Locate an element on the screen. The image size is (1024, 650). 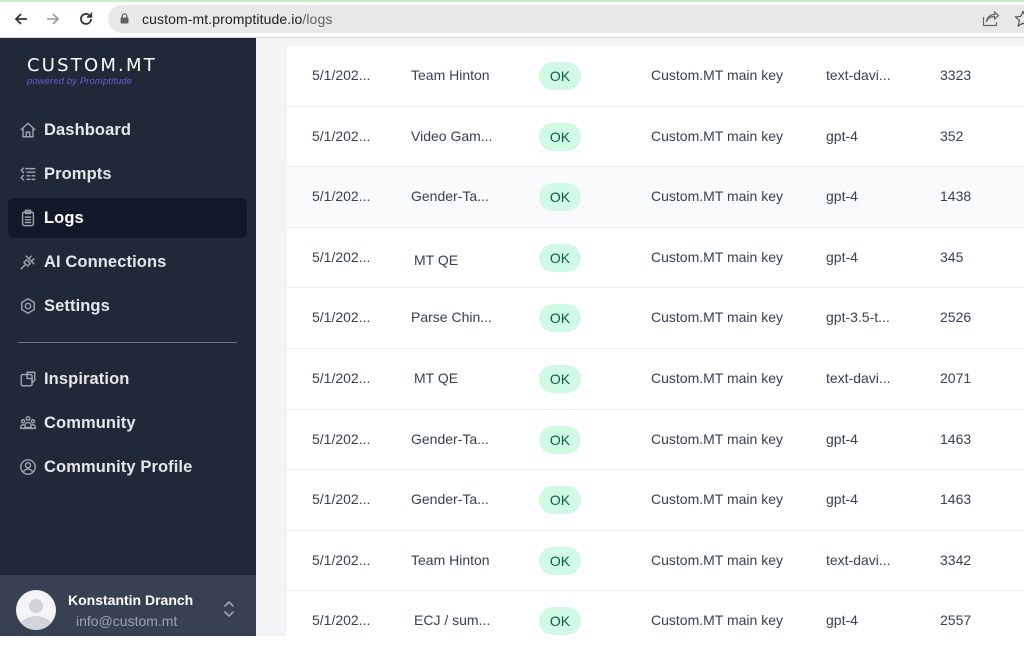
brand-logo: CUSTOM.MT powered by Promptitude is located at coordinates (92, 71).